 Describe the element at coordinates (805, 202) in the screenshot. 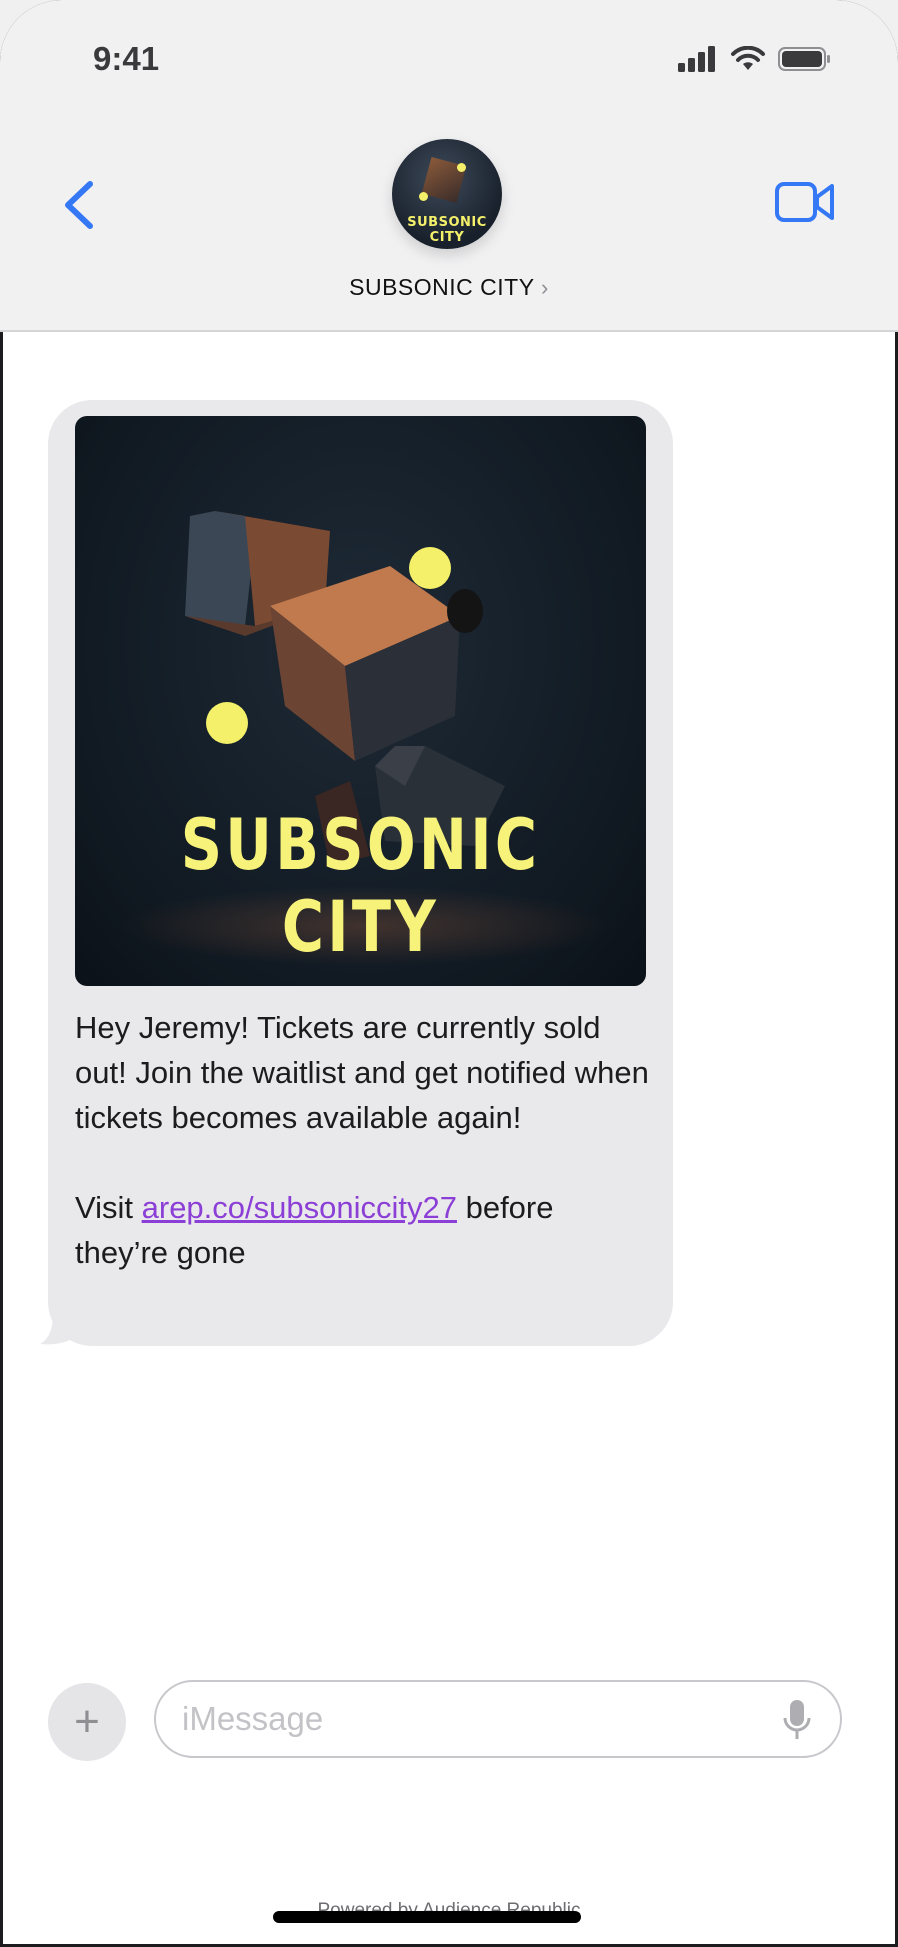

I see `video-camera-icon` at that location.